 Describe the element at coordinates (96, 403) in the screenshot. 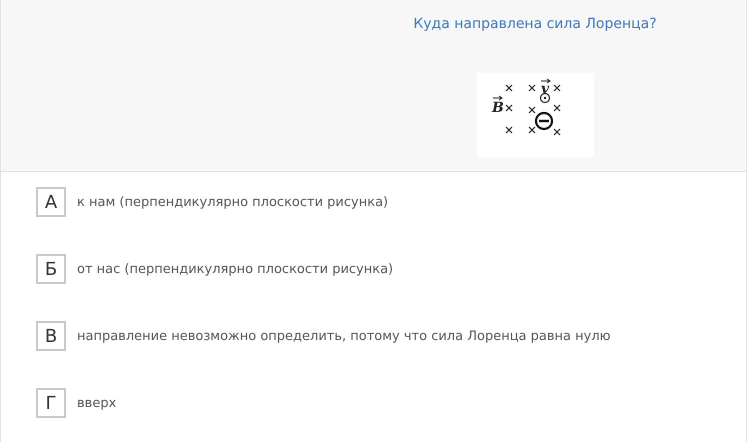

I see `option-text: вверх` at that location.